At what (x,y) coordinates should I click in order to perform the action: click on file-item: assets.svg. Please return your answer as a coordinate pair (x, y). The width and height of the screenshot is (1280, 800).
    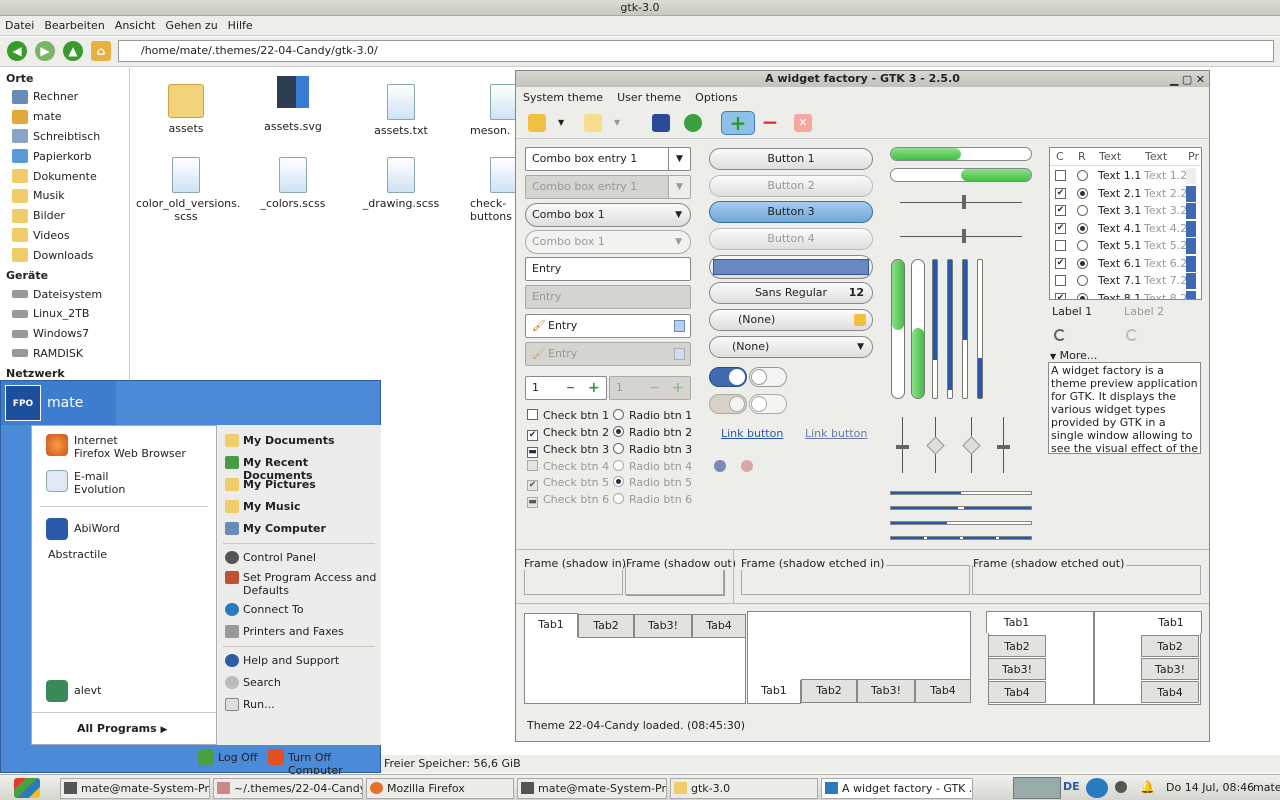
    Looking at the image, I should click on (293, 104).